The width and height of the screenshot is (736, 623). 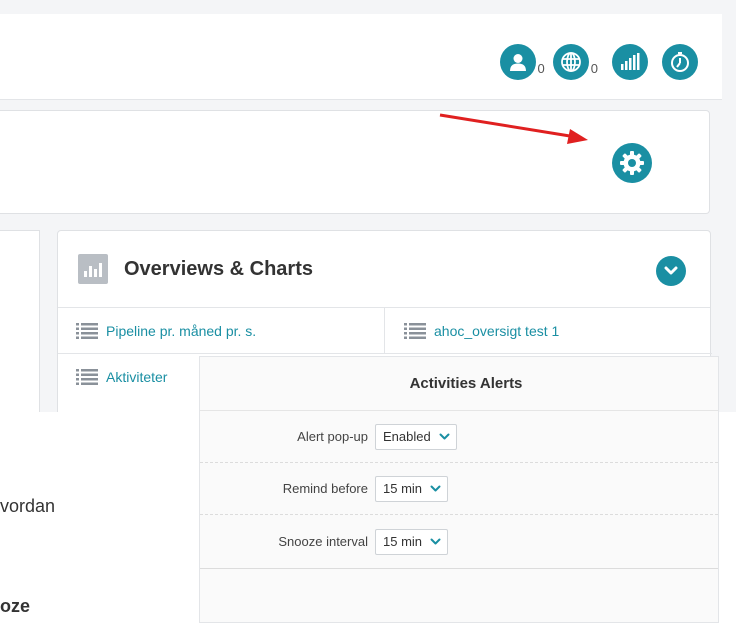 I want to click on alert-popup-select: Enabled, so click(x=416, y=436).